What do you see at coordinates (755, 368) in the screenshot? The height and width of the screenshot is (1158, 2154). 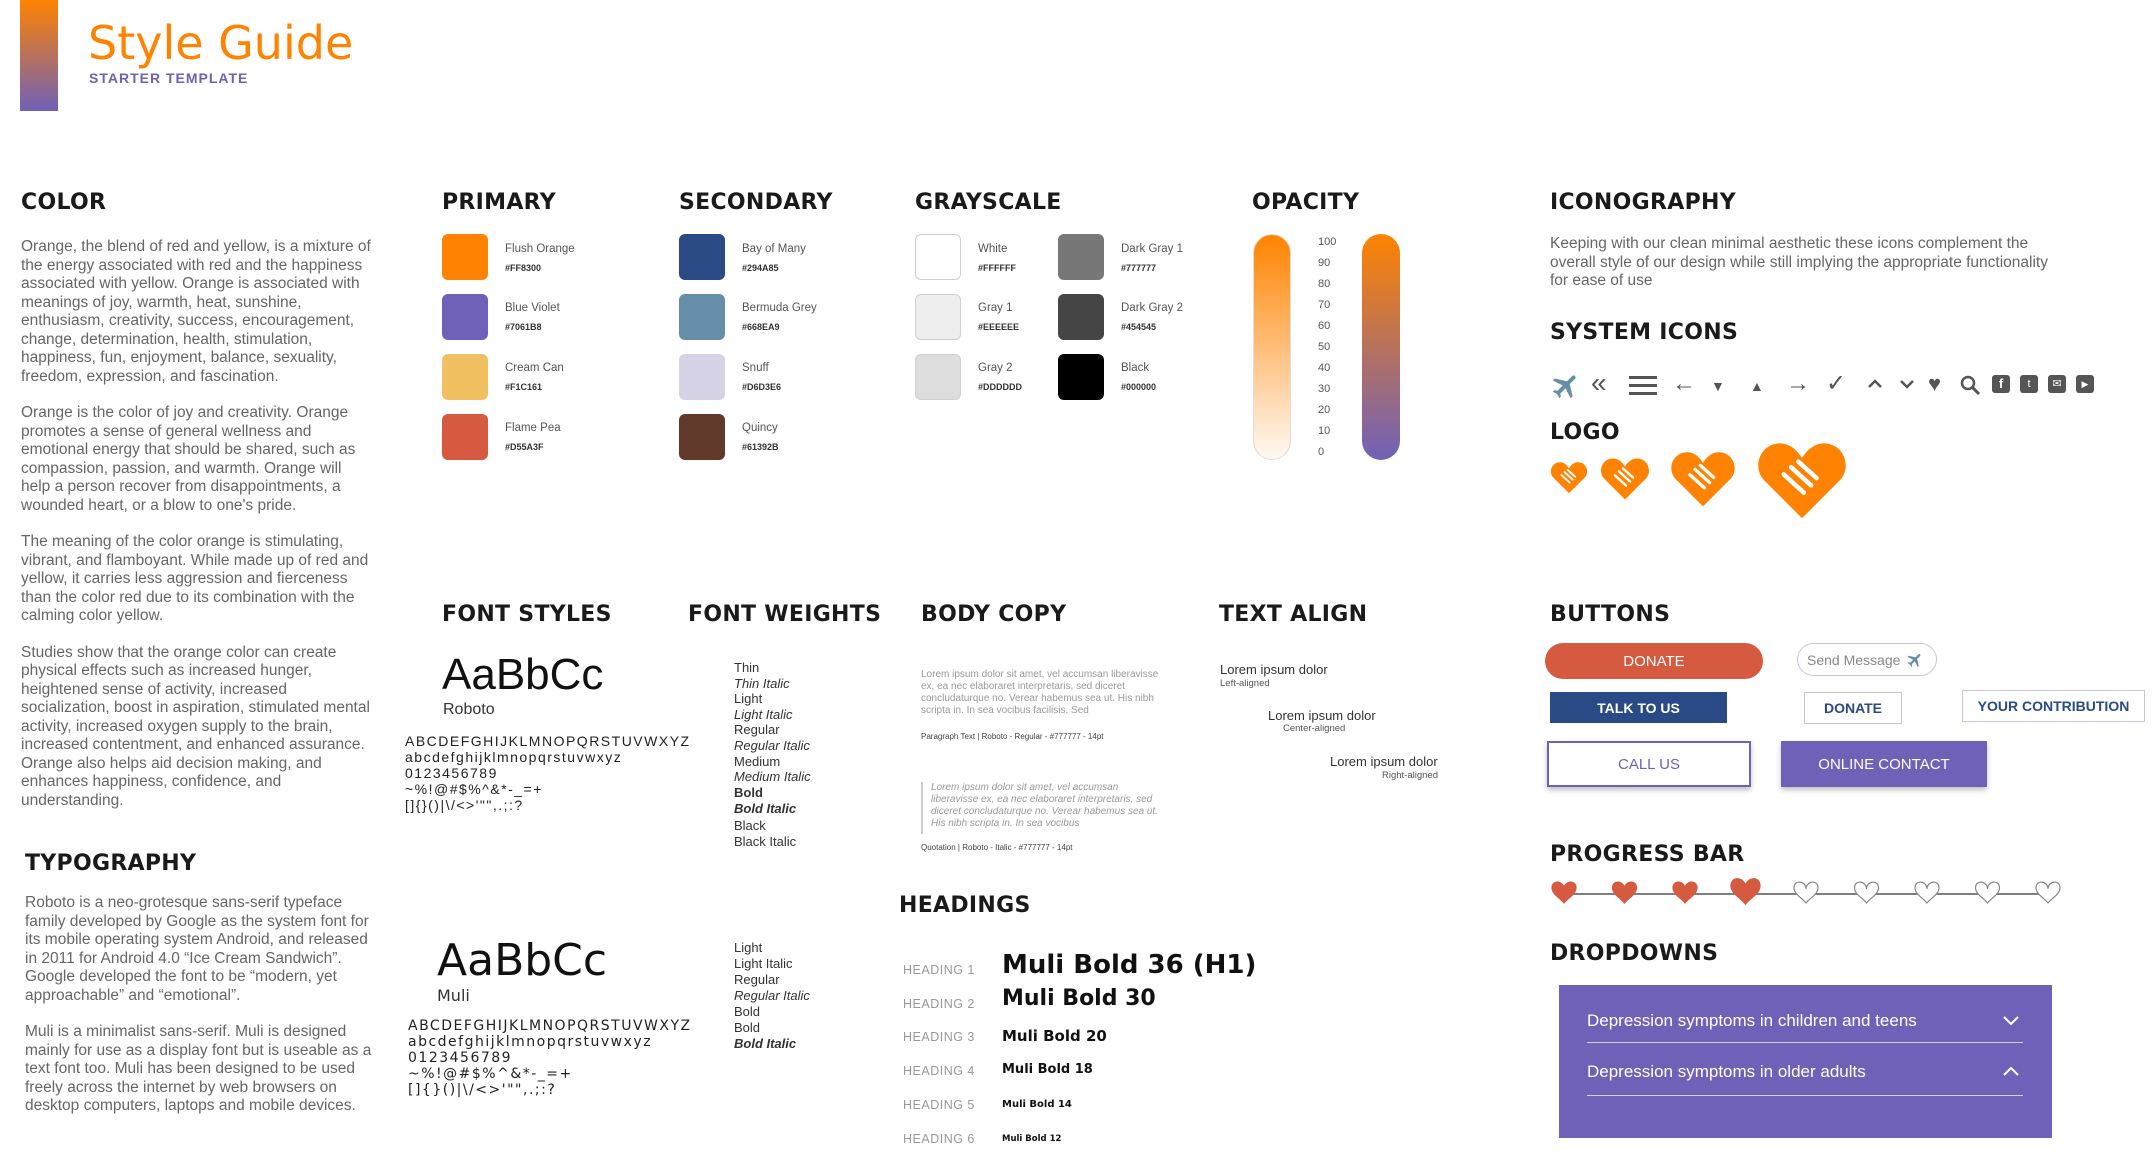 I see `swatch-name: Snuff` at bounding box center [755, 368].